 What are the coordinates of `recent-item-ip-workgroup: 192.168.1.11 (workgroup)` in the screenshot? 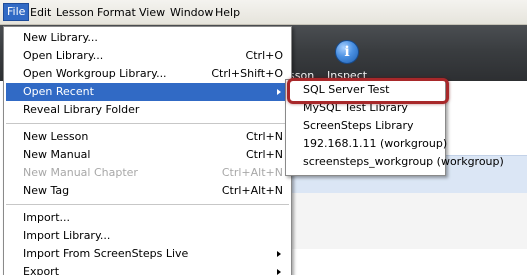 It's located at (367, 144).